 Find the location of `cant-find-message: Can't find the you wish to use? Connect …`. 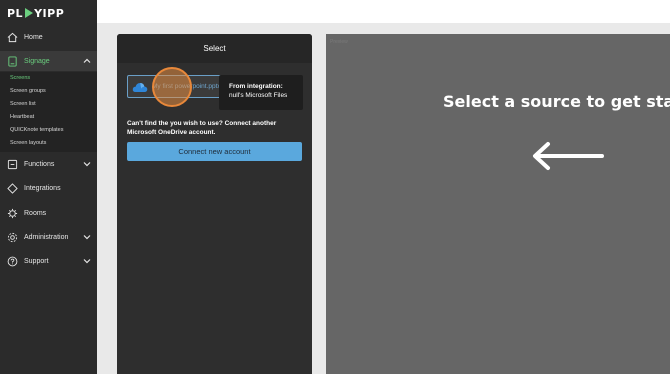

cant-find-message: Can't find the you wish to use? Connect … is located at coordinates (202, 128).